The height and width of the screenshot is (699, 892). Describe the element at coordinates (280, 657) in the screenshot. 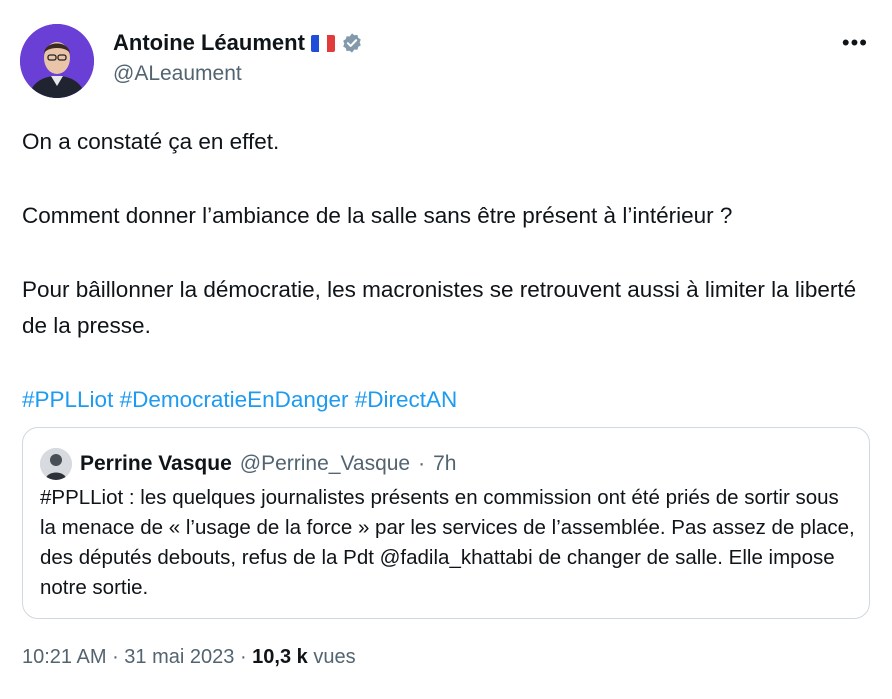

I see `views-count: 10,3 k` at that location.